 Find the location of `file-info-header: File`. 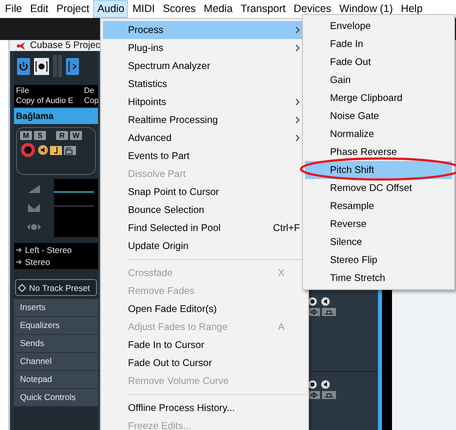

file-info-header: File is located at coordinates (23, 91).